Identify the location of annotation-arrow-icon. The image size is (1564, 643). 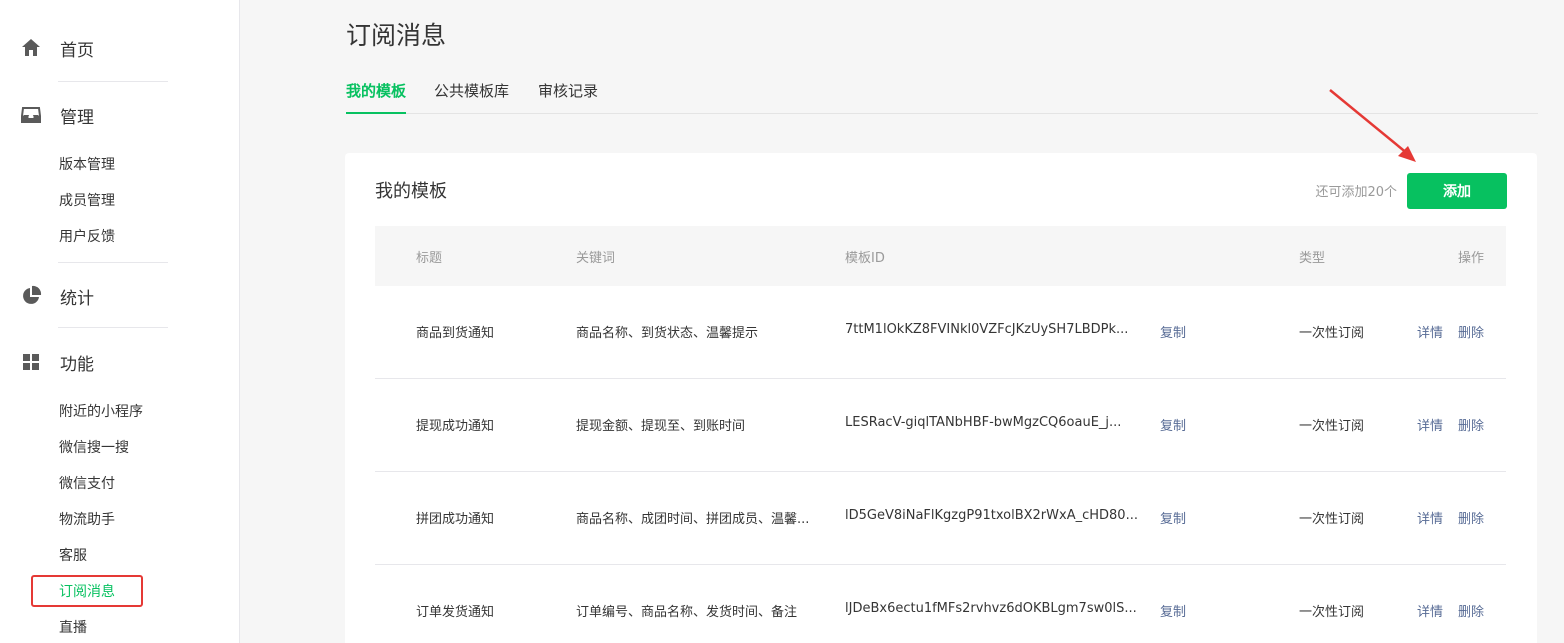
(1372, 125).